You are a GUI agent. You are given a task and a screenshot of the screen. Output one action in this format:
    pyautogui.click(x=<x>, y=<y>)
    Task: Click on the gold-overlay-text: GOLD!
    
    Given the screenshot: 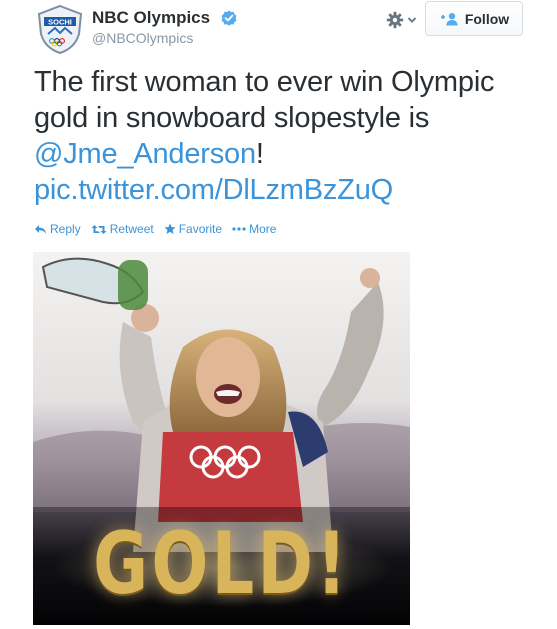 What is the action you would take?
    pyautogui.click(x=221, y=564)
    